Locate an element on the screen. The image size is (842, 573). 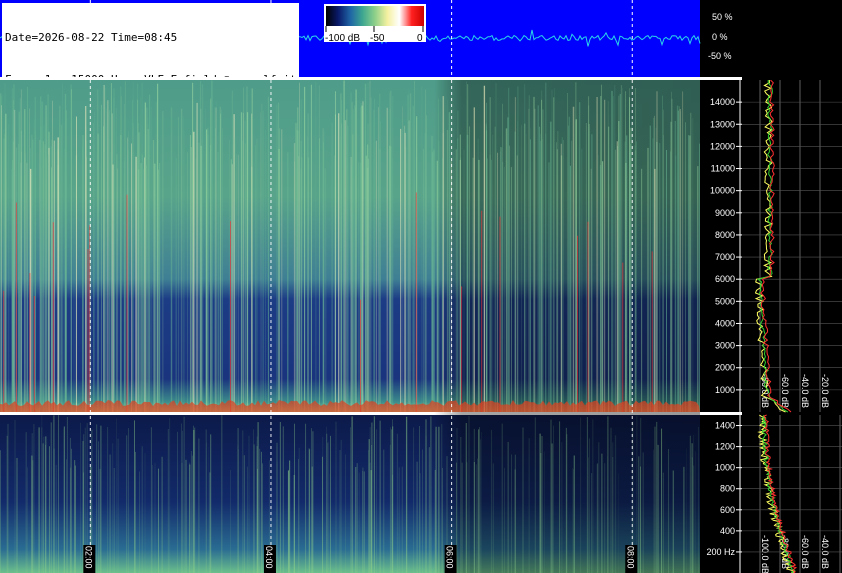
color-scale-legend: -100 dB -50 0 is located at coordinates (375, 23).